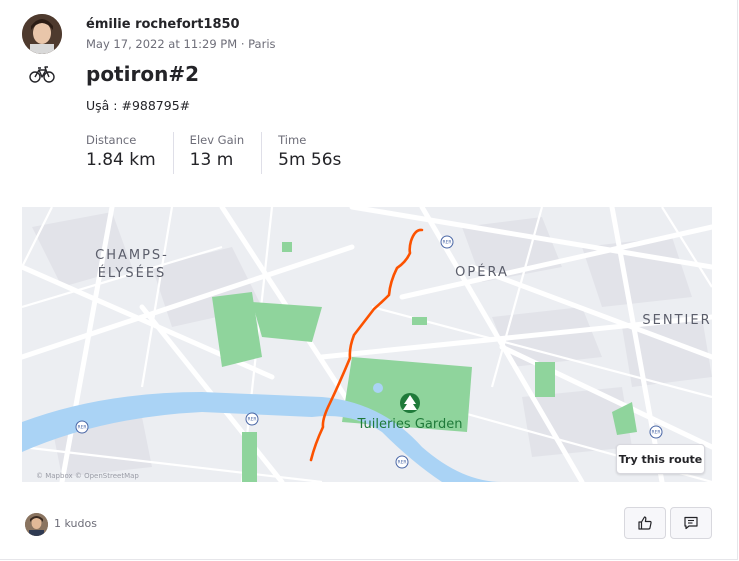 The image size is (739, 561). Describe the element at coordinates (217, 140) in the screenshot. I see `stat-label: Elev Gain` at that location.